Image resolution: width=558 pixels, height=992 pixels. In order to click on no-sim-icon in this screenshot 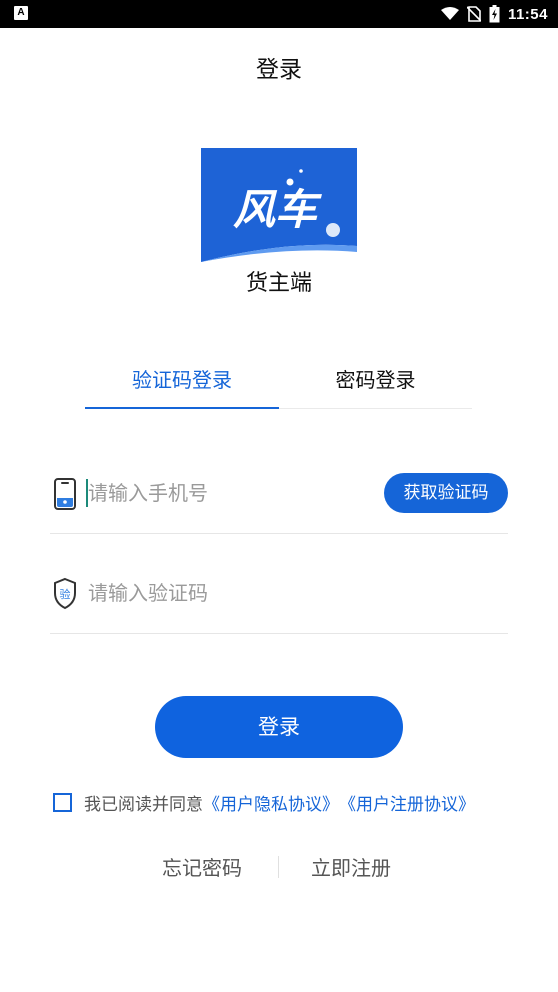, I will do `click(473, 14)`.